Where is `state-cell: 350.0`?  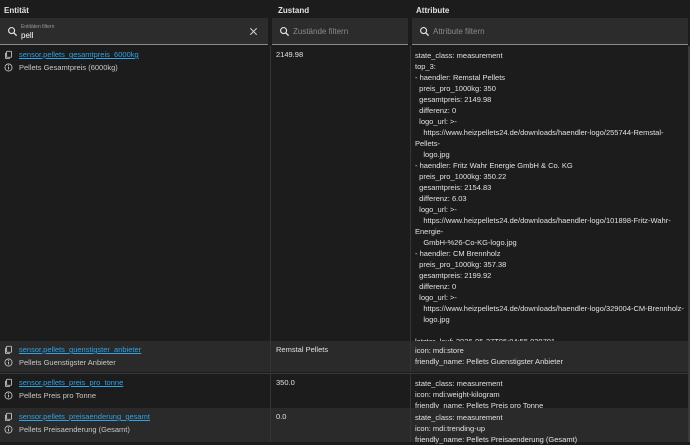 state-cell: 350.0 is located at coordinates (340, 391).